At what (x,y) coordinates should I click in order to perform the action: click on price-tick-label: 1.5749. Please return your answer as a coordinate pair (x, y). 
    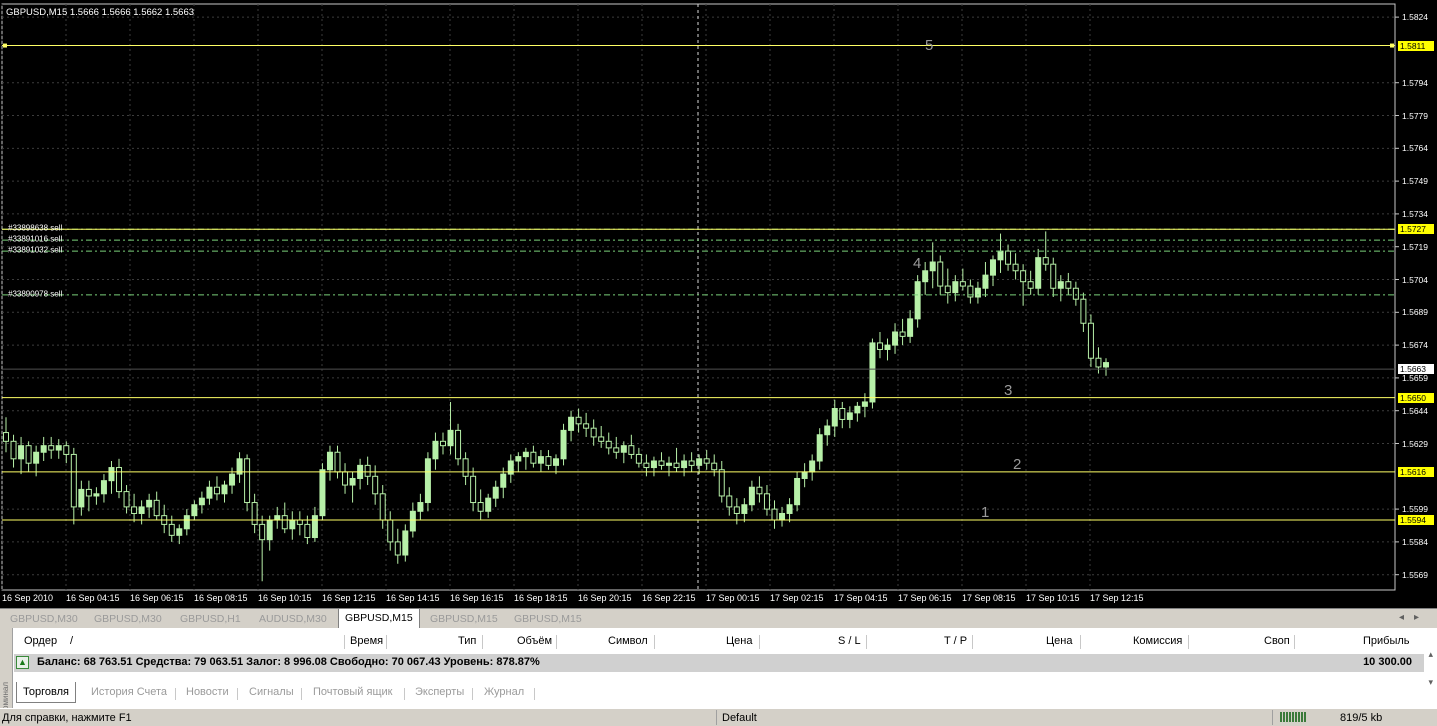
    Looking at the image, I should click on (1415, 181).